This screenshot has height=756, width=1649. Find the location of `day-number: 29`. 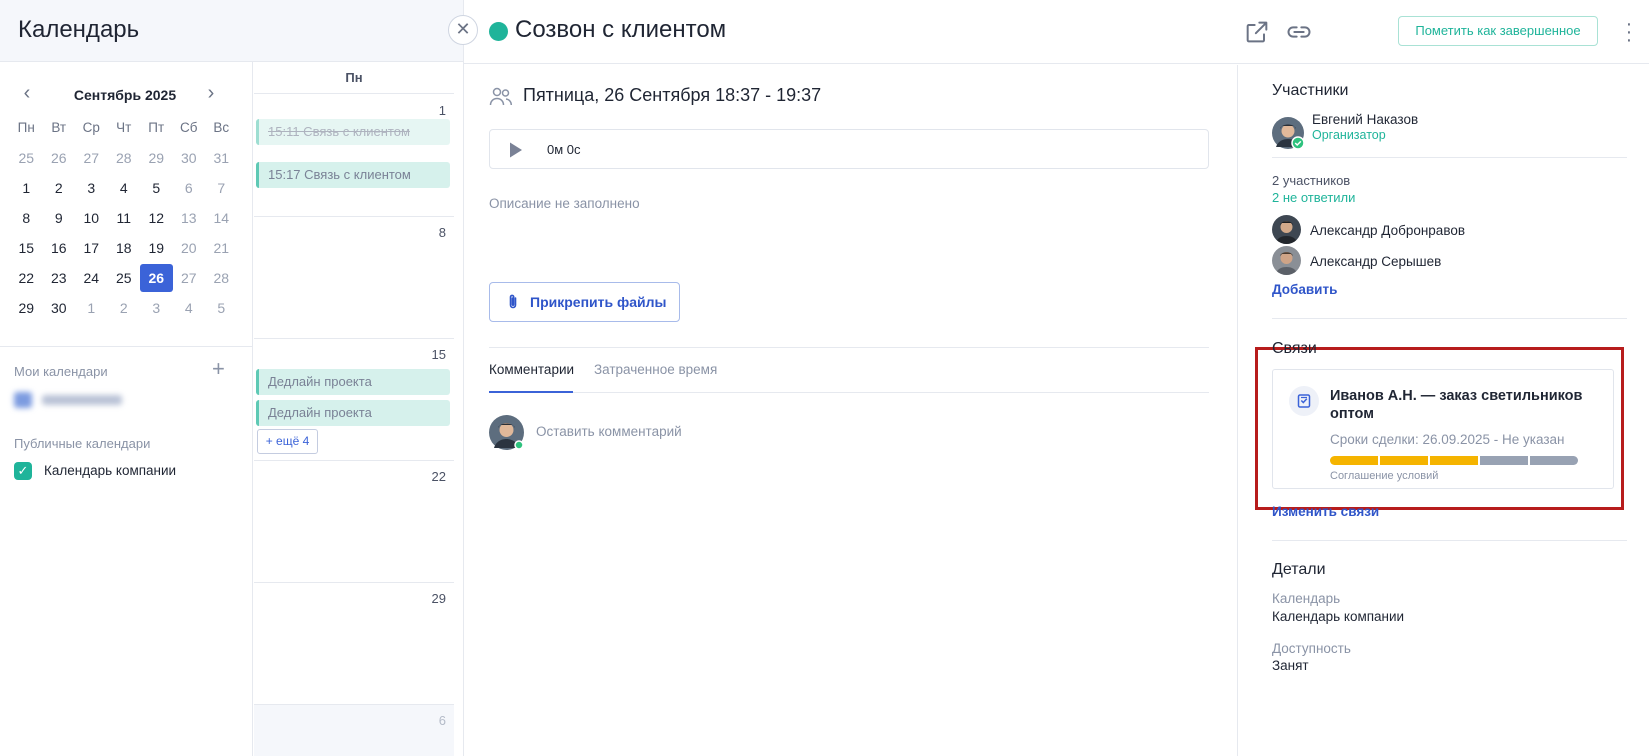

day-number: 29 is located at coordinates (438, 598).